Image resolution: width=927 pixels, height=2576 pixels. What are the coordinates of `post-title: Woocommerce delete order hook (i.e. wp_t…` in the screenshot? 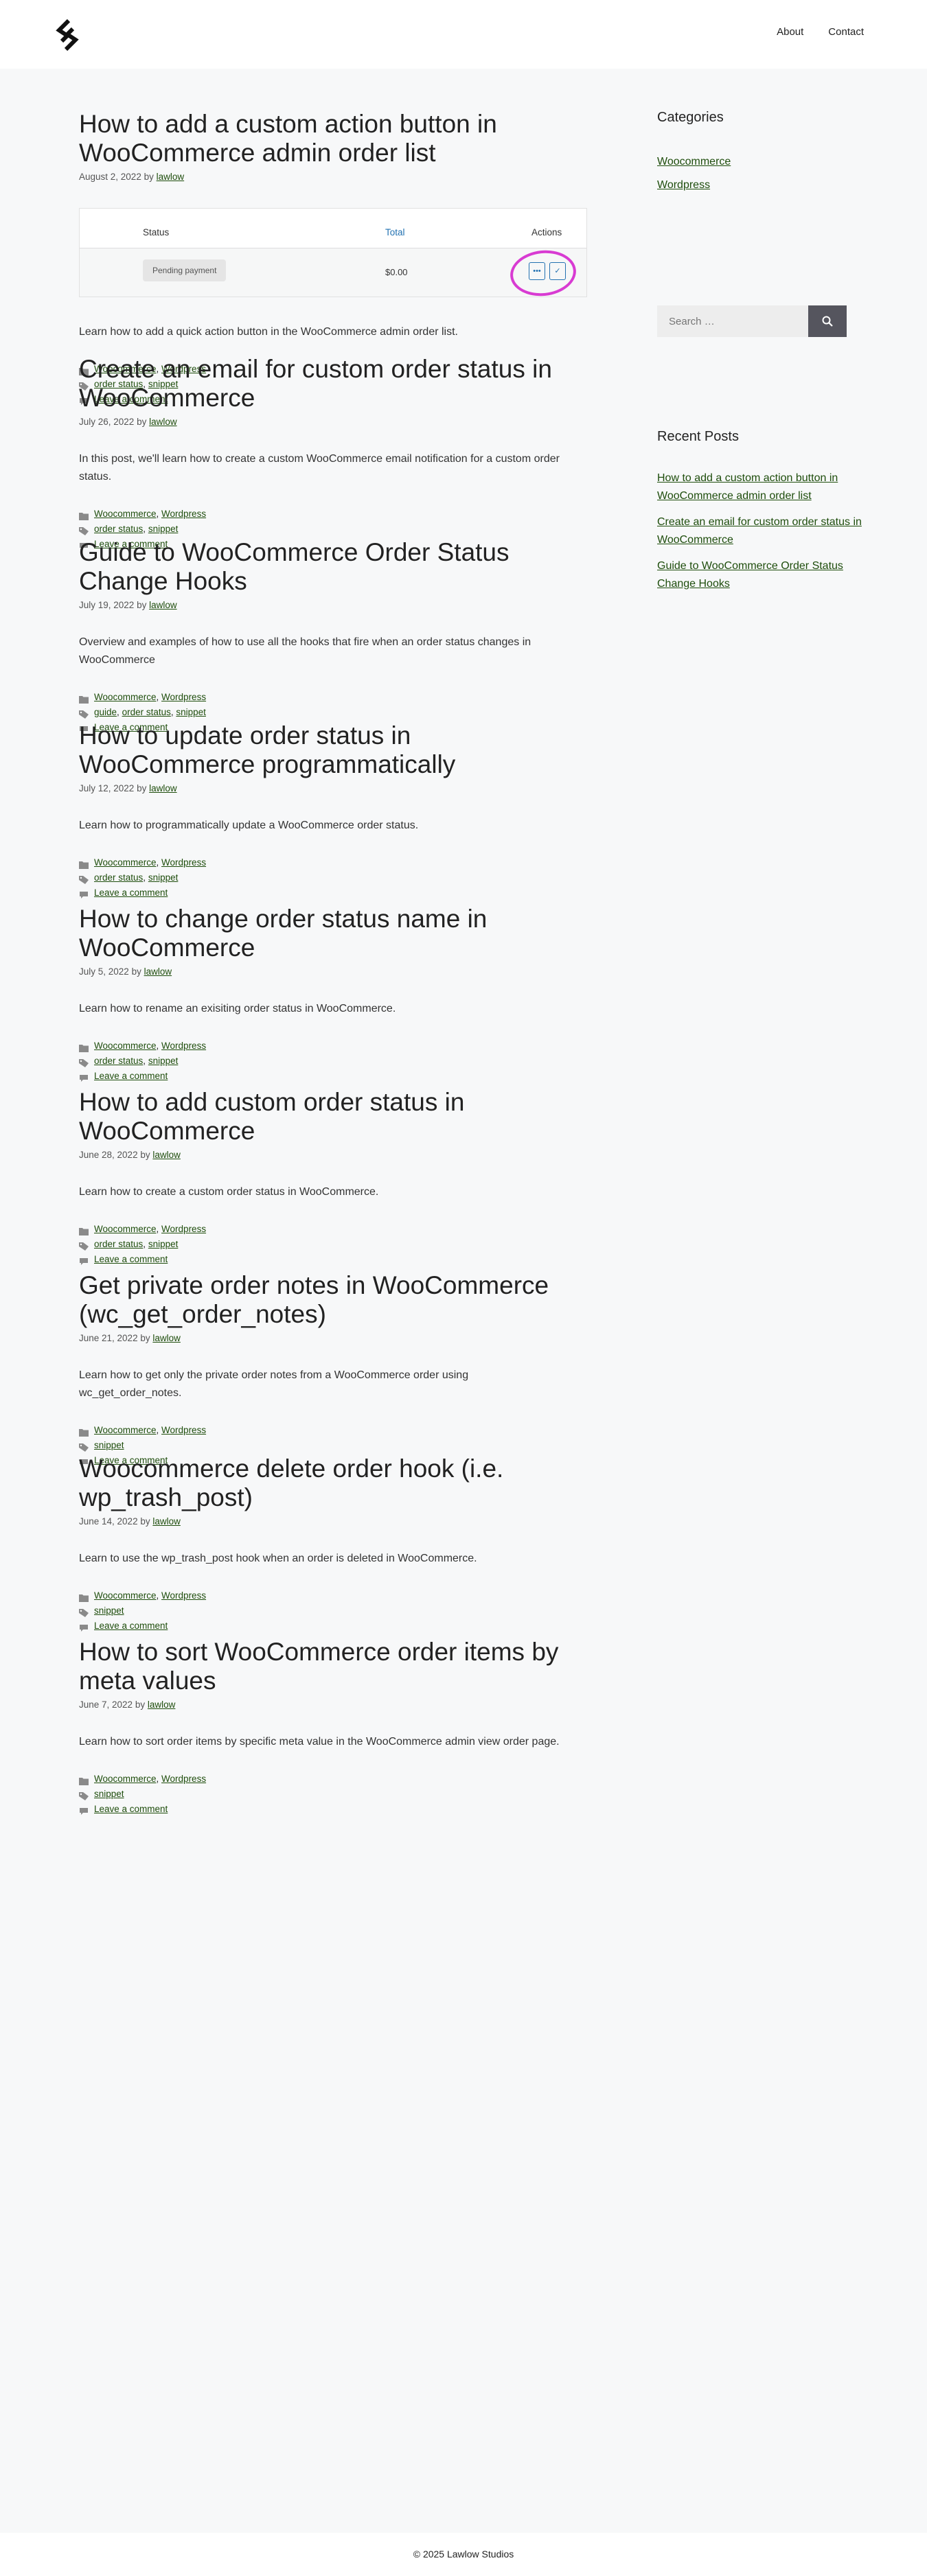 It's located at (333, 1449).